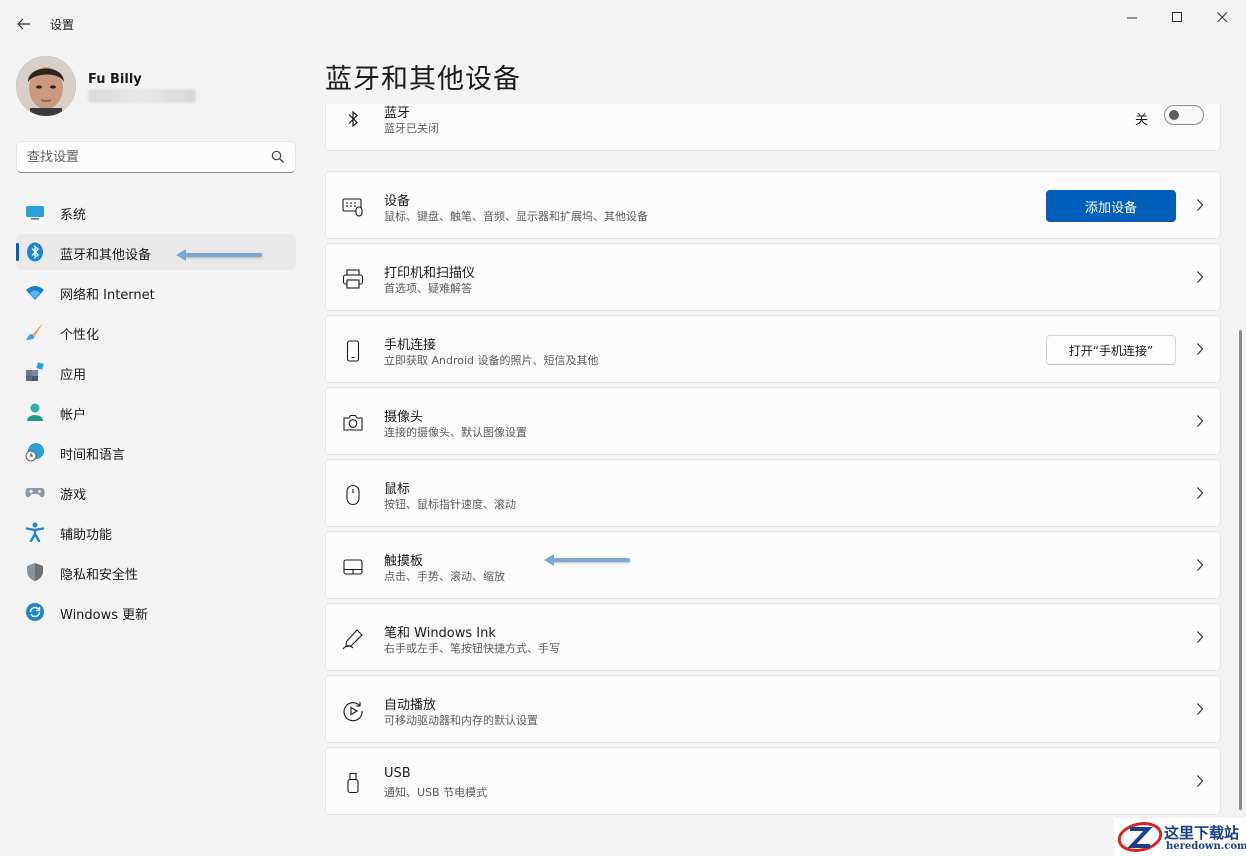 This screenshot has height=856, width=1246. I want to click on autoplay-icon, so click(353, 711).